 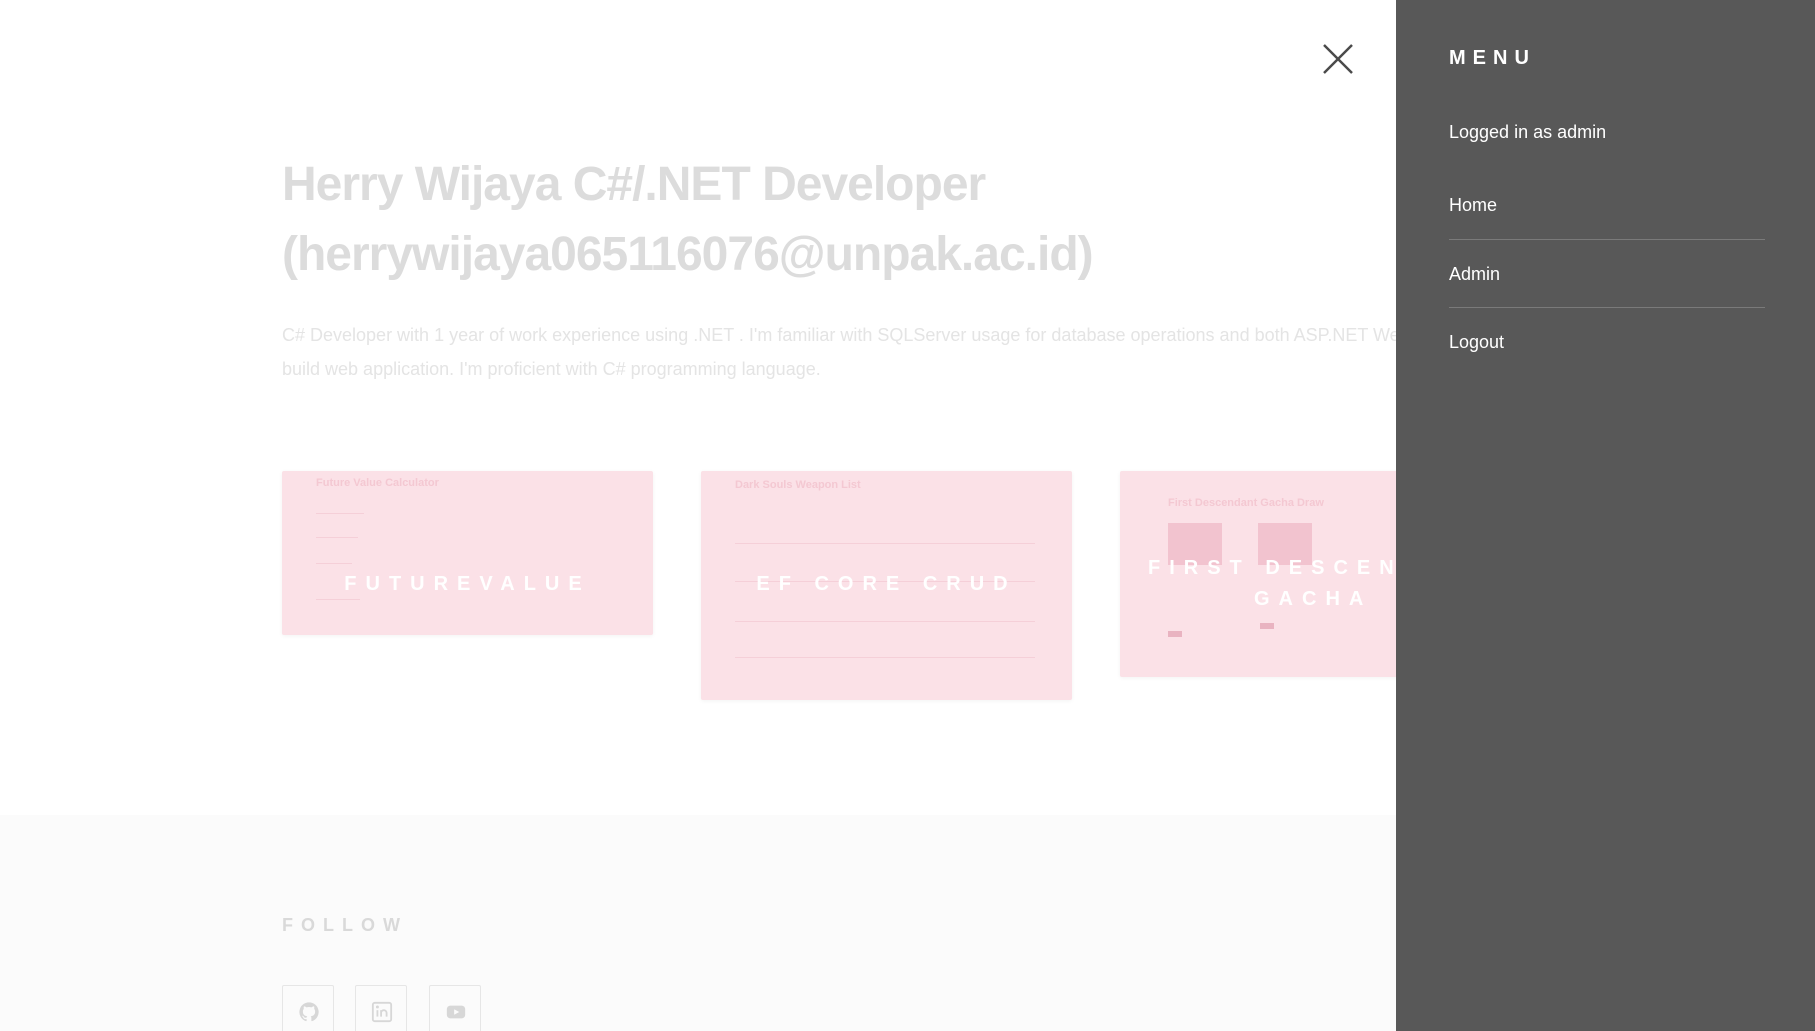 What do you see at coordinates (688, 254) in the screenshot?
I see `page-title-line-2: (herrywijaya065116076@unpak.ac.id)` at bounding box center [688, 254].